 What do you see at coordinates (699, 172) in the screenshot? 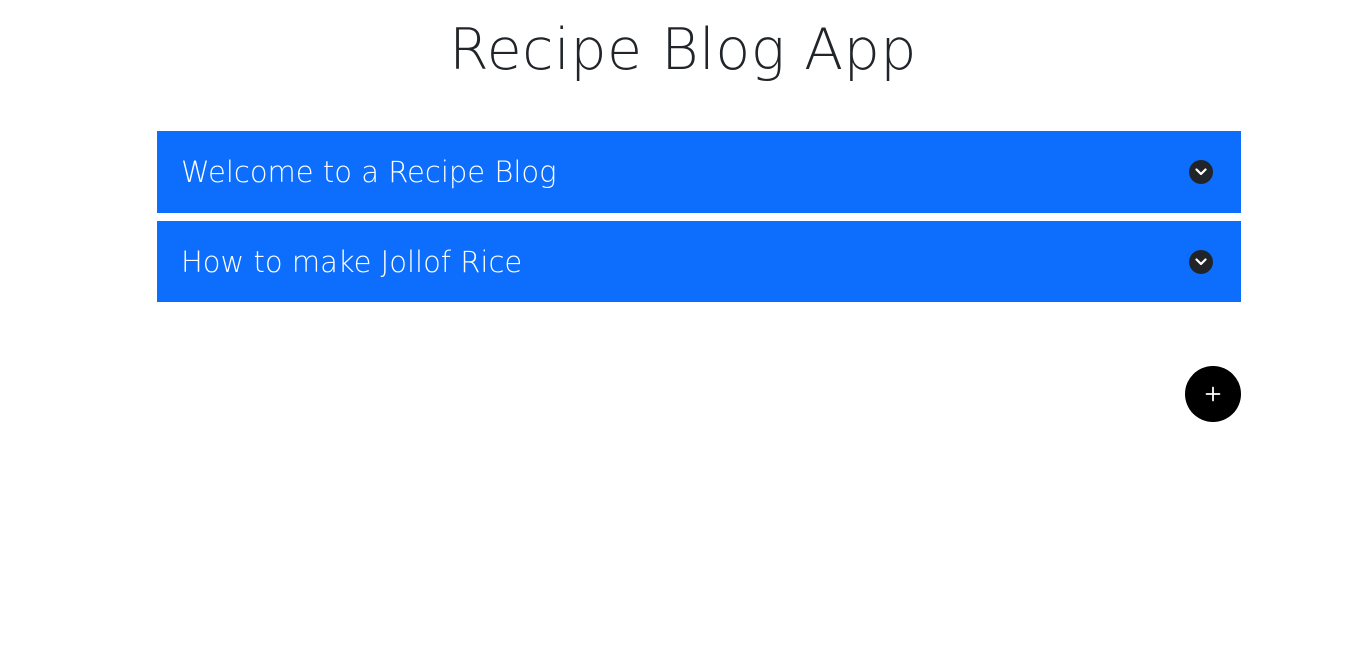
I see `accordion-item-welcome: Welcome to a Recipe Blog` at bounding box center [699, 172].